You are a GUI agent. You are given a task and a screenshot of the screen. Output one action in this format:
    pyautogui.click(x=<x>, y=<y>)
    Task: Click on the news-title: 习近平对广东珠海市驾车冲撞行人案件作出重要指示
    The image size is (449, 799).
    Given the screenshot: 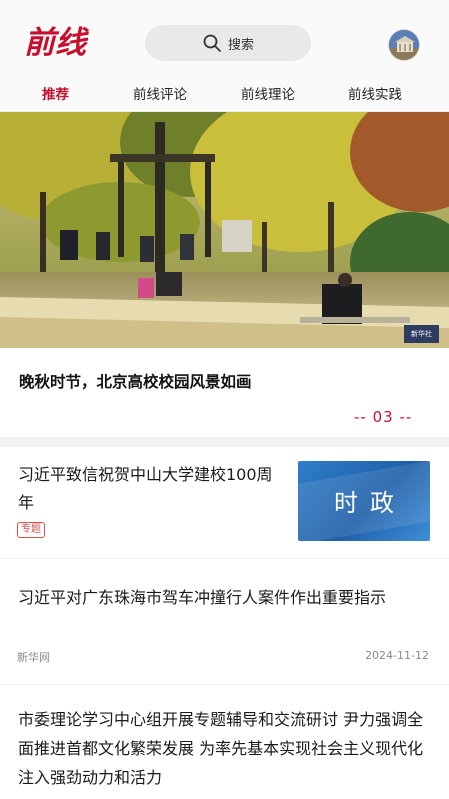 What is the action you would take?
    pyautogui.click(x=202, y=597)
    